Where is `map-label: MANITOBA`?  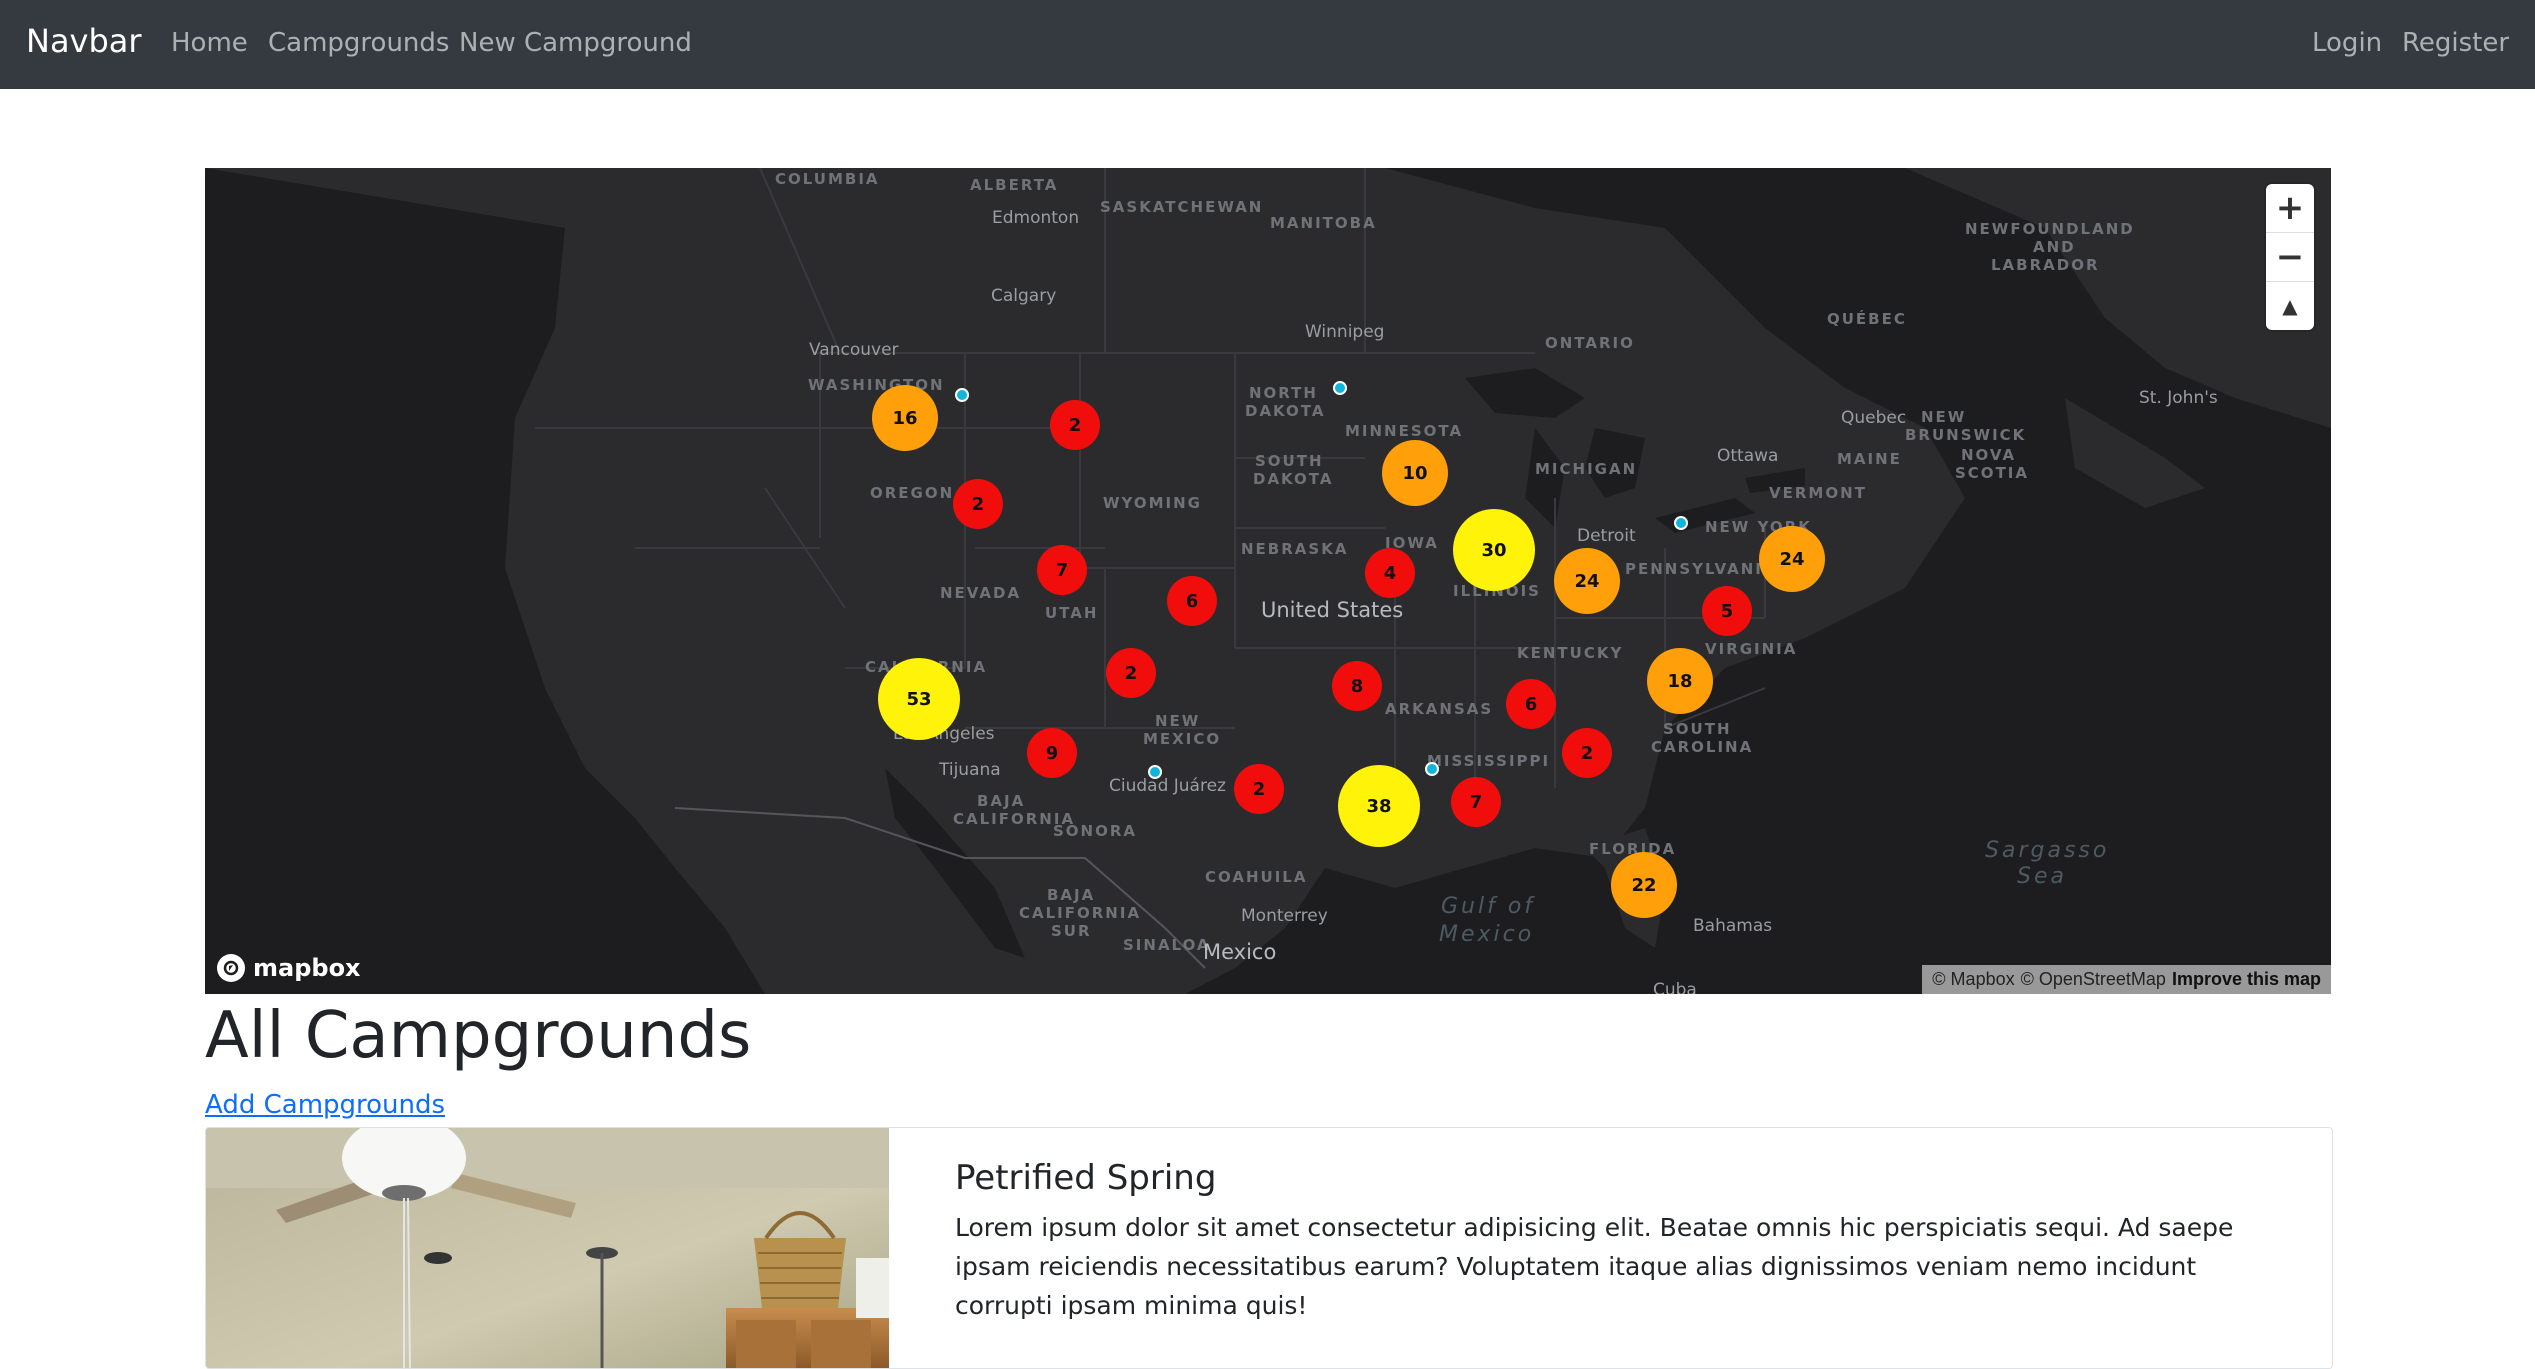 map-label: MANITOBA is located at coordinates (1323, 223).